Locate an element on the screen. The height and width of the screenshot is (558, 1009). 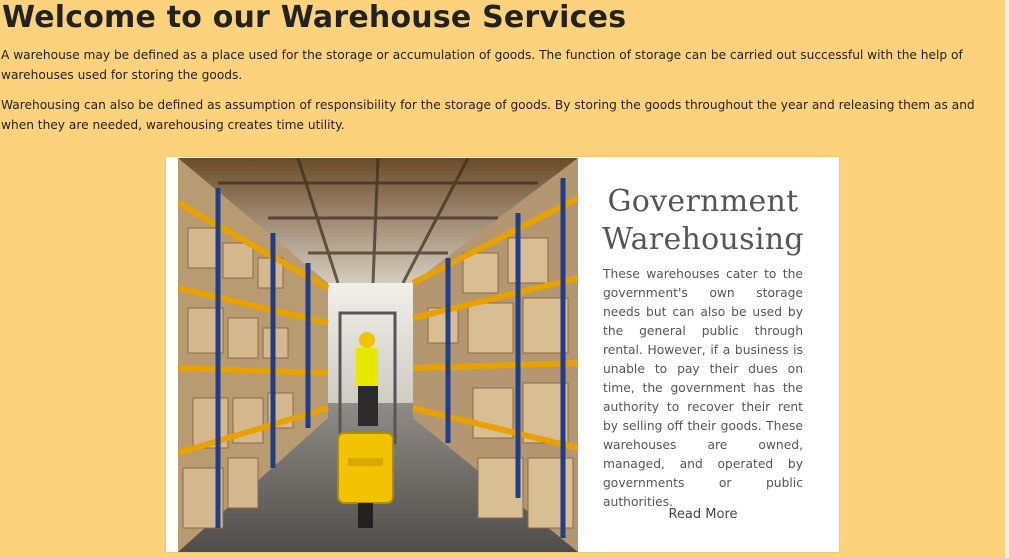
card-title: Government Warehousing is located at coordinates (703, 220).